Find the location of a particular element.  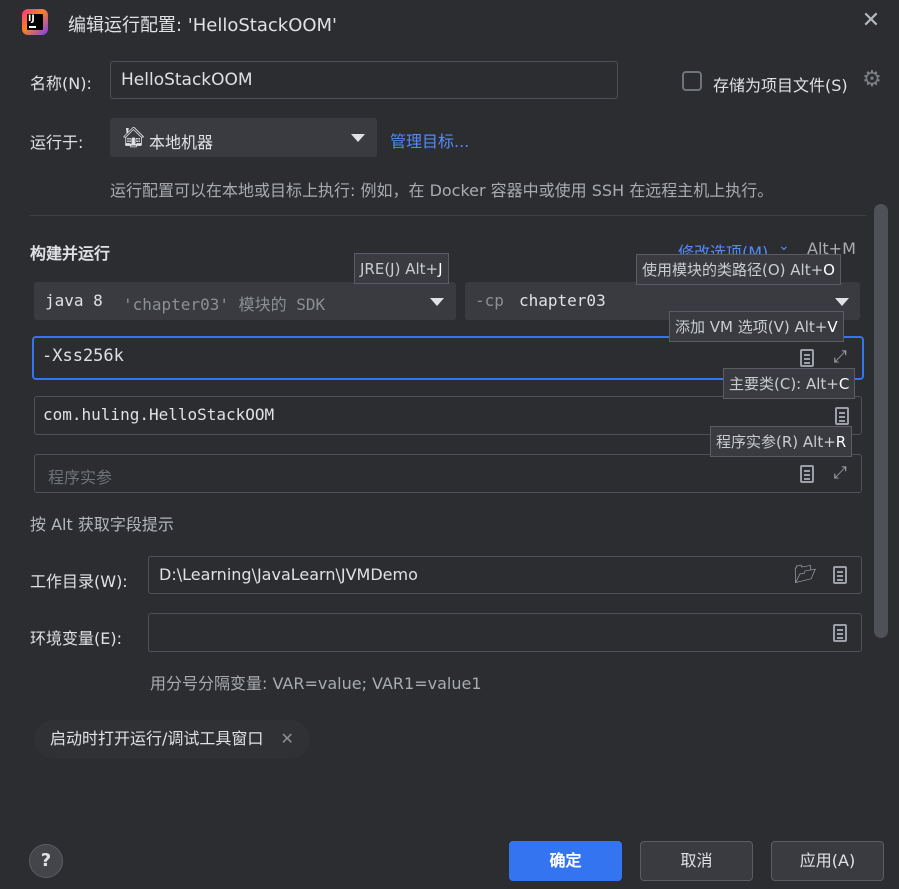

section-divider is located at coordinates (448, 215).